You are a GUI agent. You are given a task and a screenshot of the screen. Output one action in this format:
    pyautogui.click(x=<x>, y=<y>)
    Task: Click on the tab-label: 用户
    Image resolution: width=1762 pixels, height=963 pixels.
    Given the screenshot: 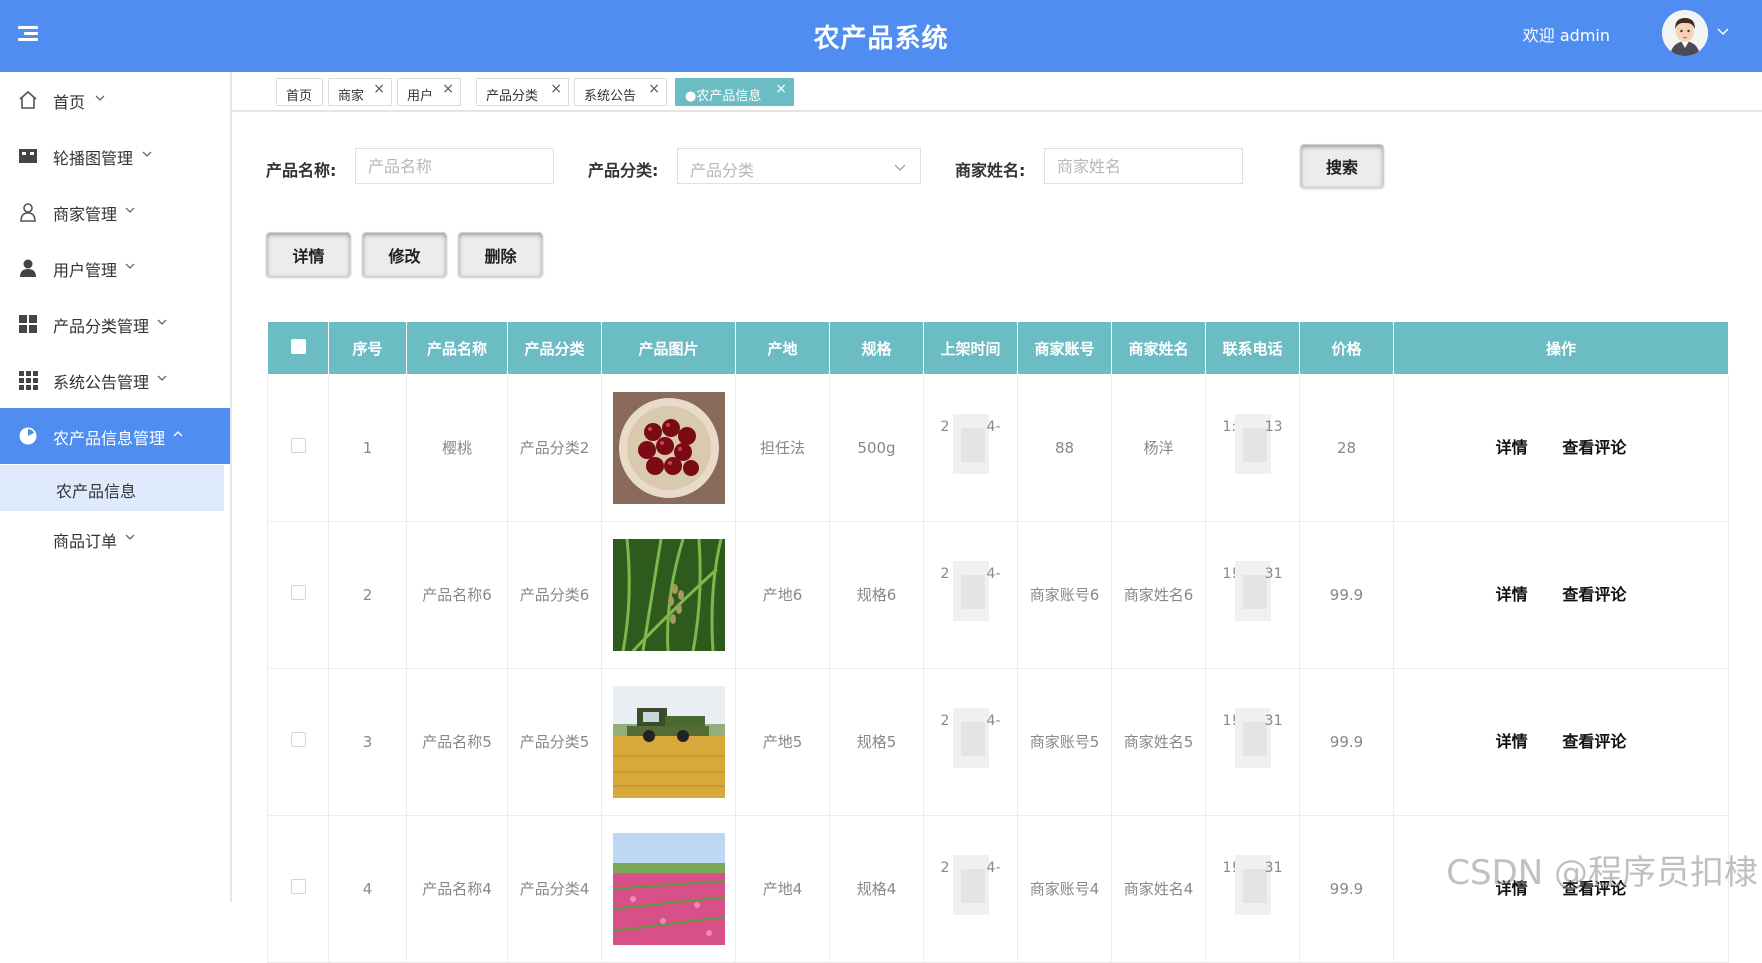 What is the action you would take?
    pyautogui.click(x=420, y=94)
    